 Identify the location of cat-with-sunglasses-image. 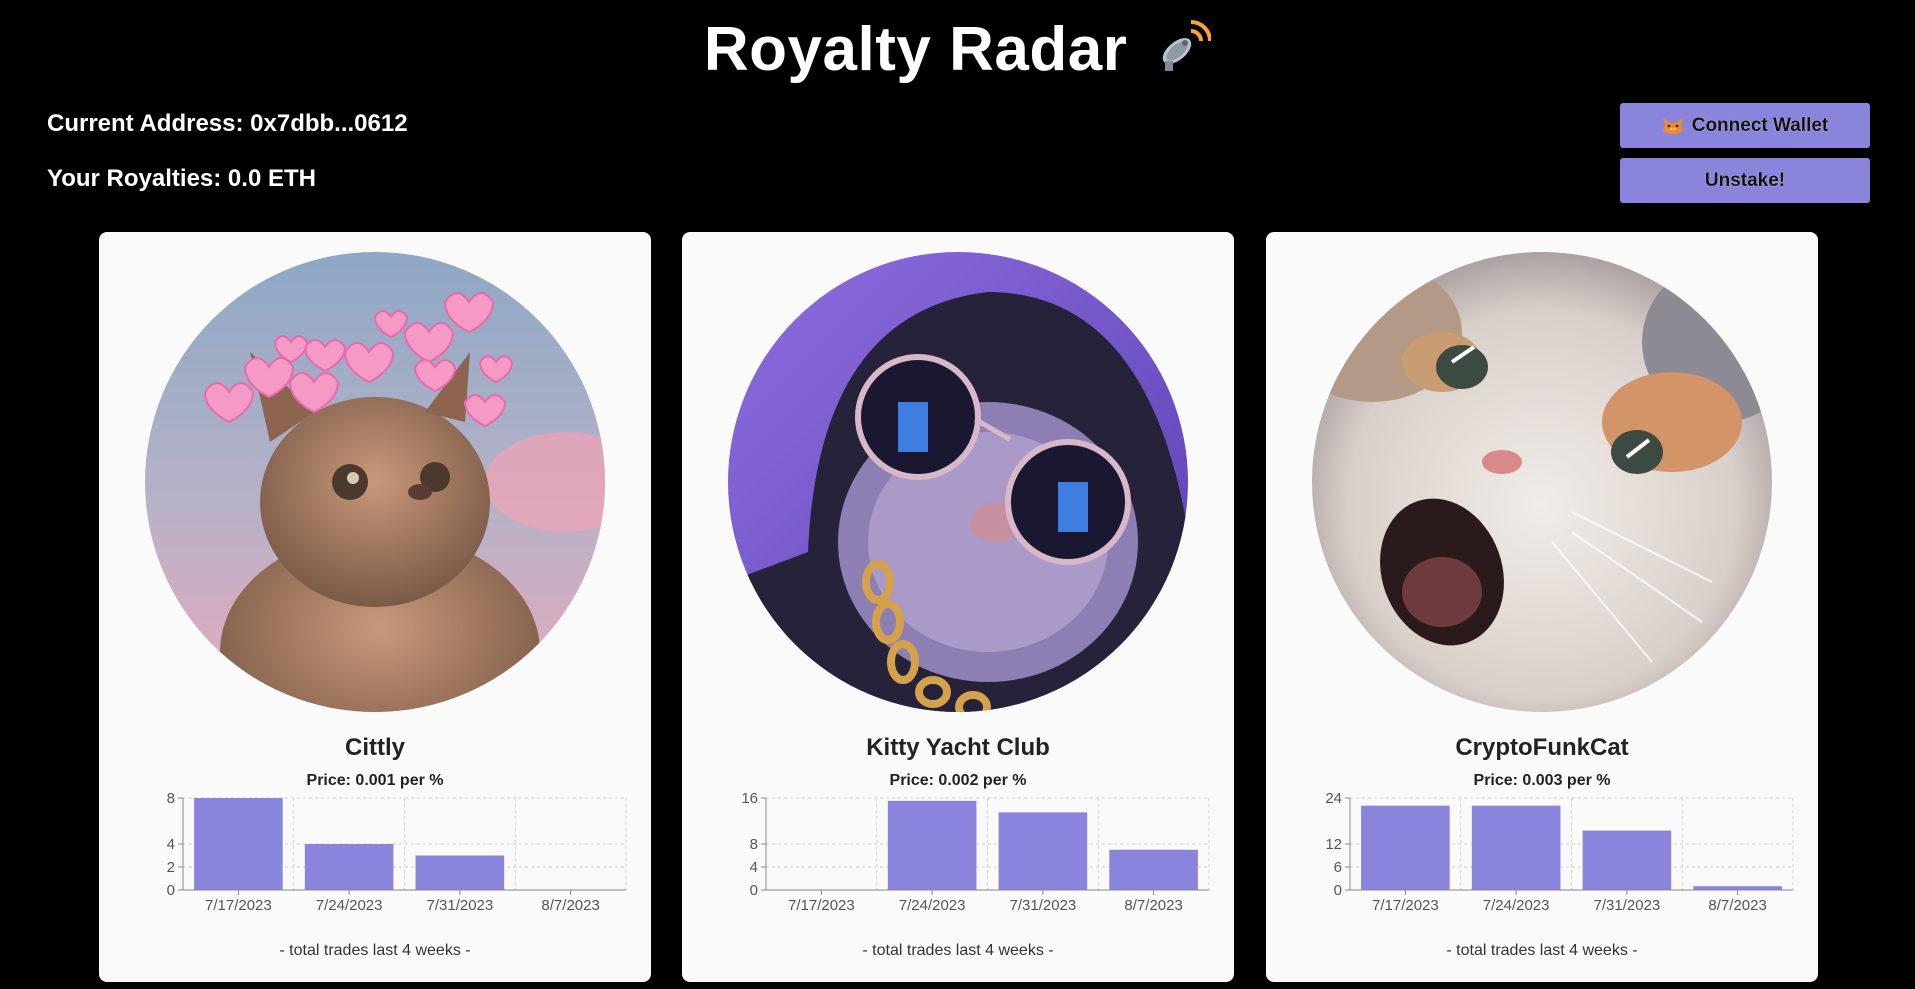
(958, 482).